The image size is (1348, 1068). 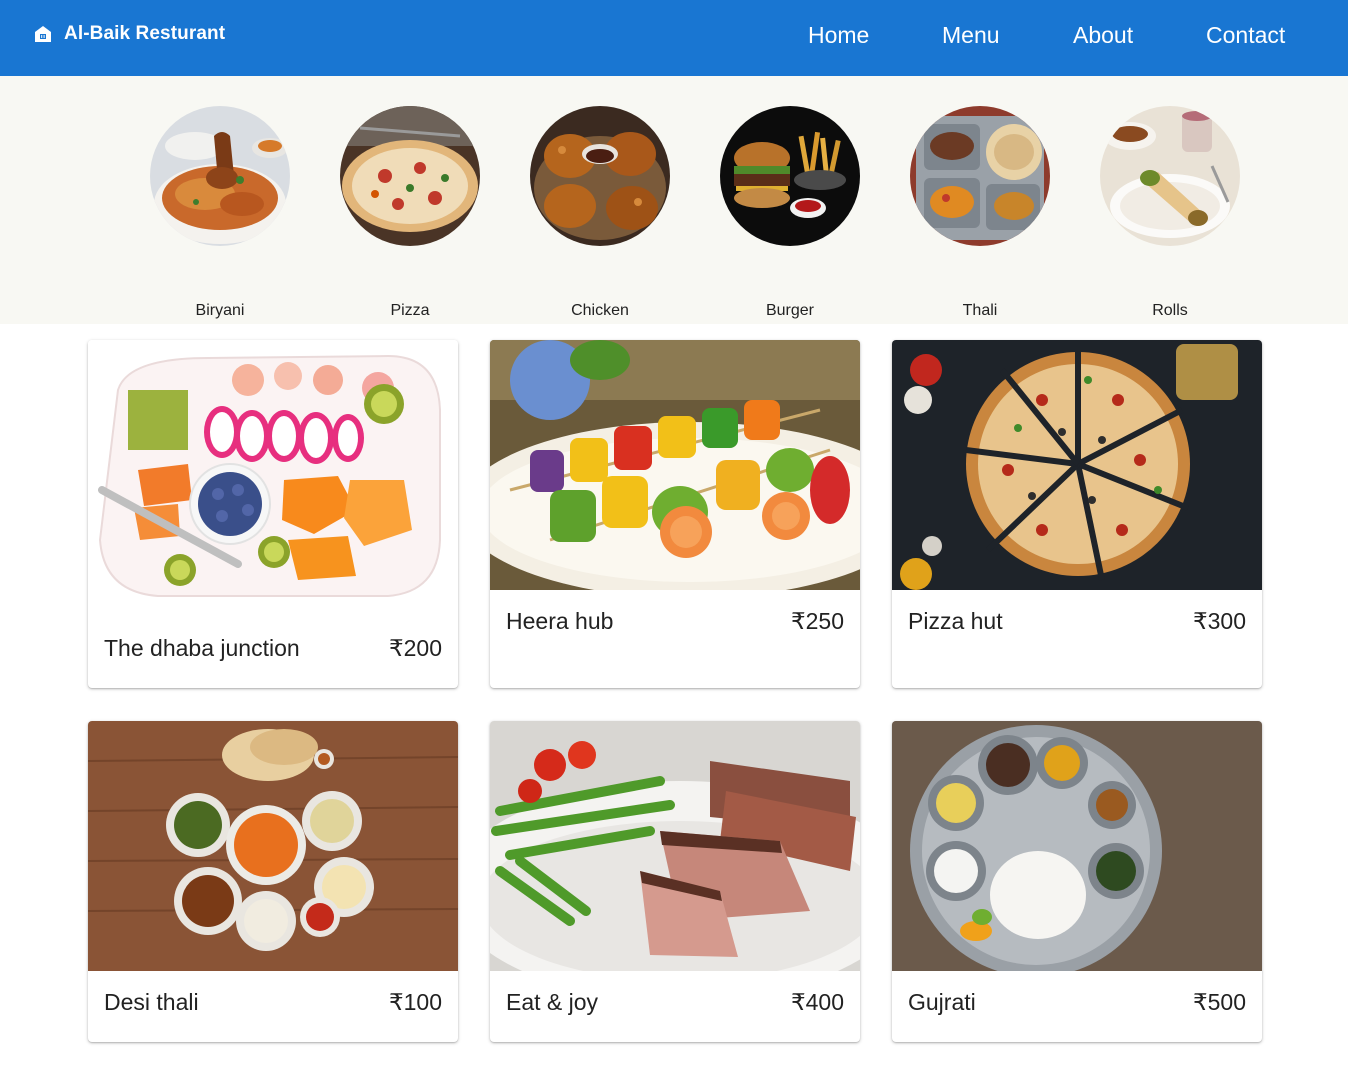 What do you see at coordinates (838, 35) in the screenshot?
I see `nav-link-home: Home` at bounding box center [838, 35].